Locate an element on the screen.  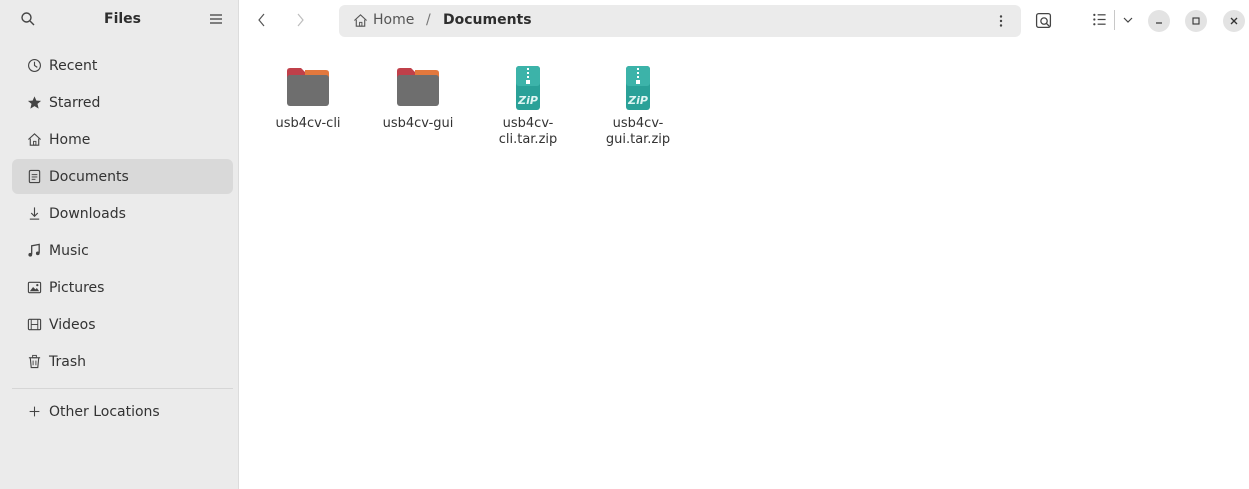
sidebar-item-label: Downloads is located at coordinates (87, 213).